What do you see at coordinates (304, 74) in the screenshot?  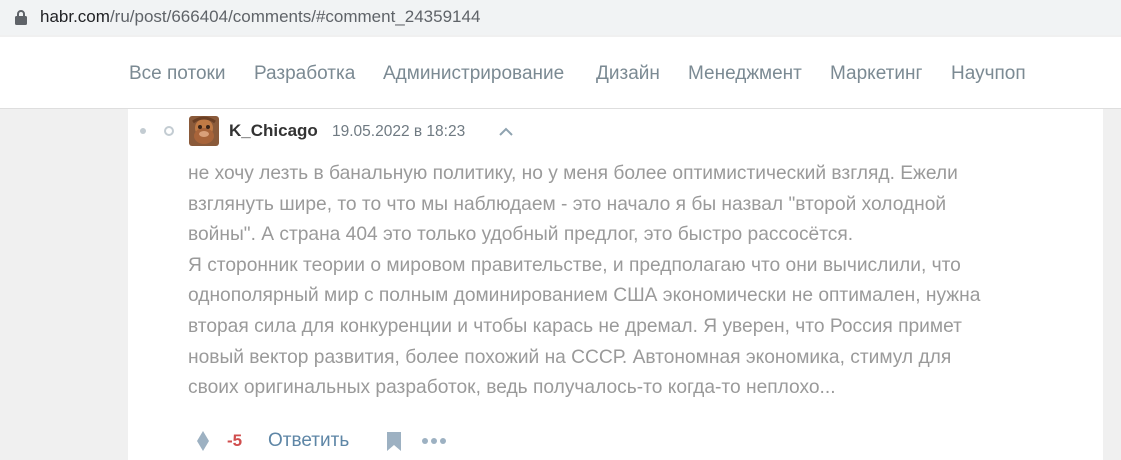 I see `nav-item-development: Разработка` at bounding box center [304, 74].